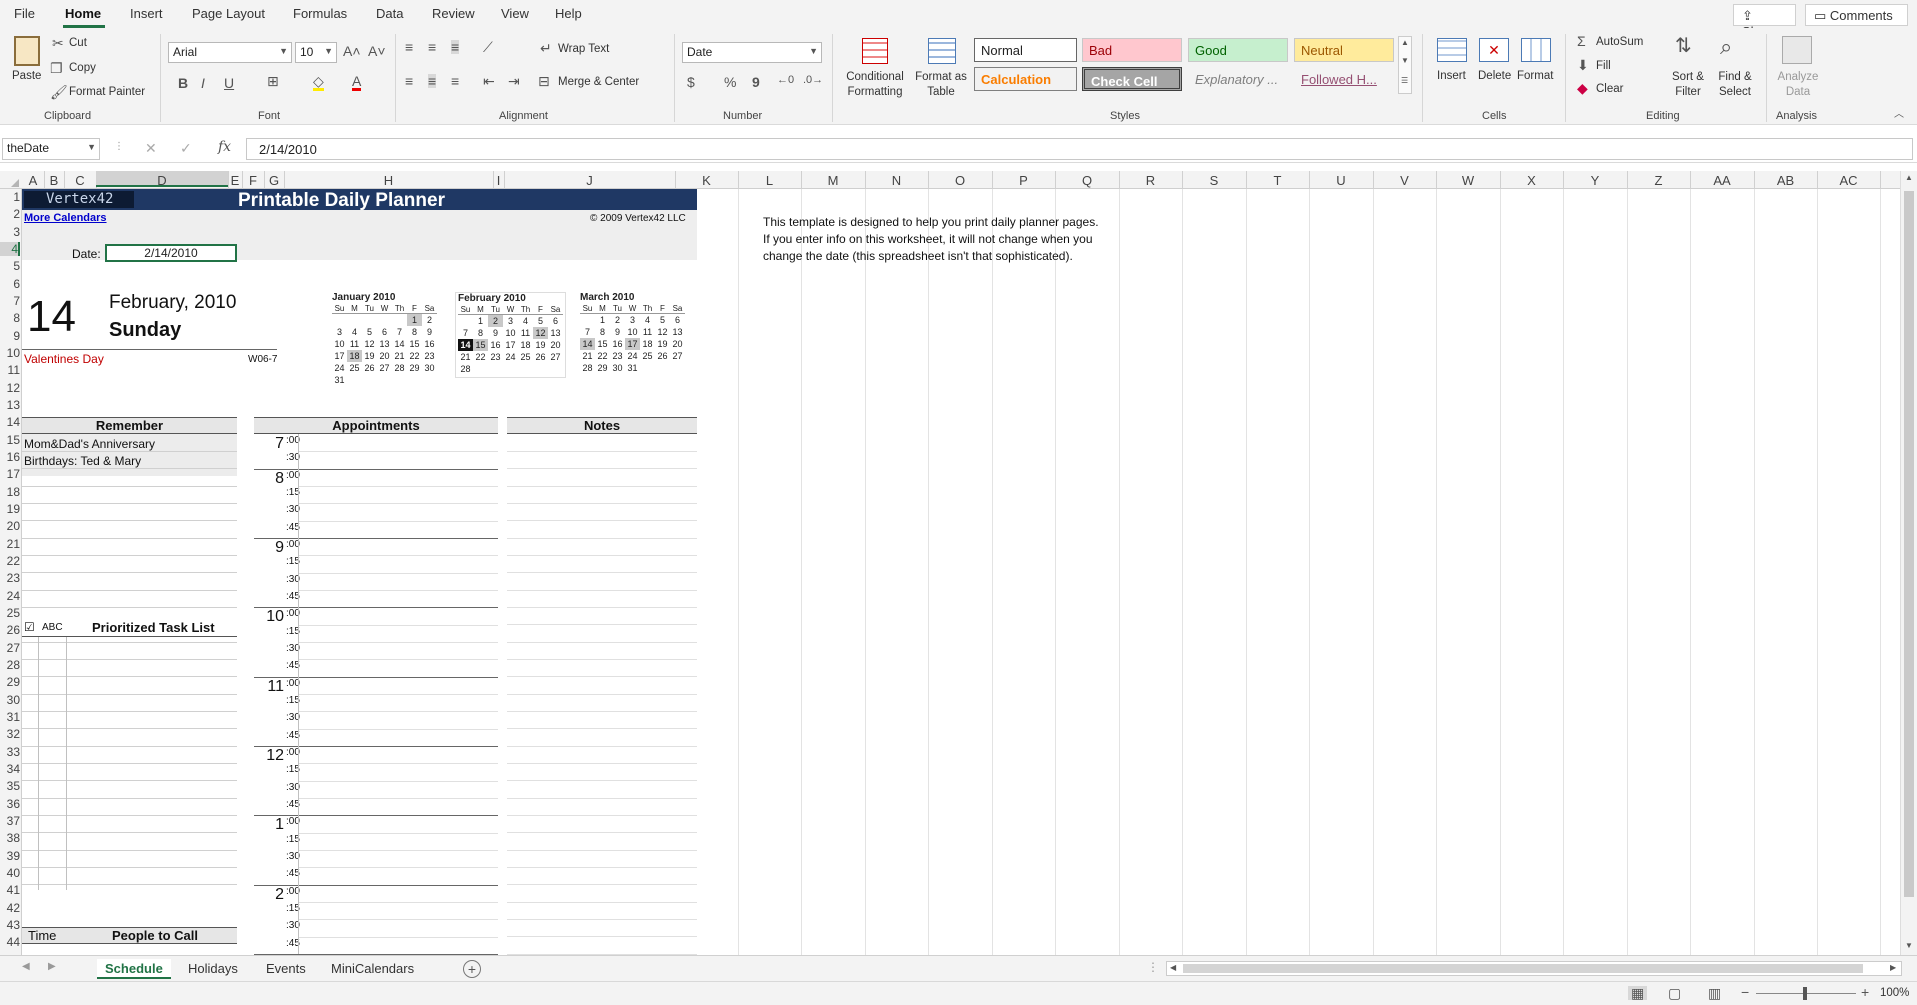 The height and width of the screenshot is (1005, 1917). Describe the element at coordinates (1344, 50) in the screenshot. I see `style-neutral: Neutral` at that location.